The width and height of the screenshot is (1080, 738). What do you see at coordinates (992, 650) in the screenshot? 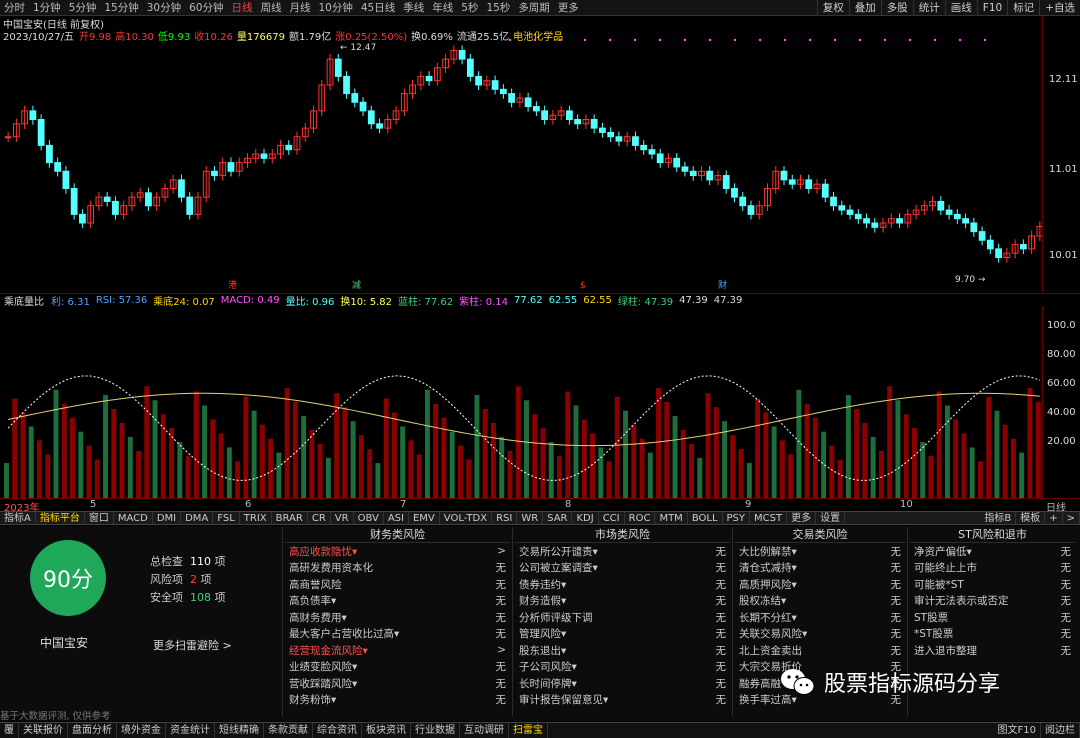
I see `risk-row: 进入退市整理 无` at bounding box center [992, 650].